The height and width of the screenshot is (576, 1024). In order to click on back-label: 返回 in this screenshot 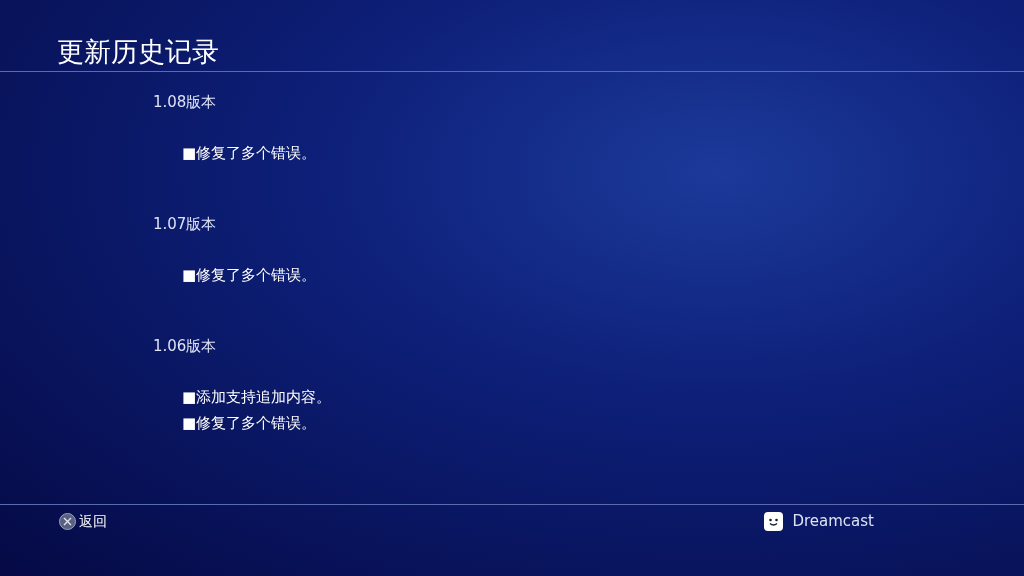, I will do `click(93, 521)`.